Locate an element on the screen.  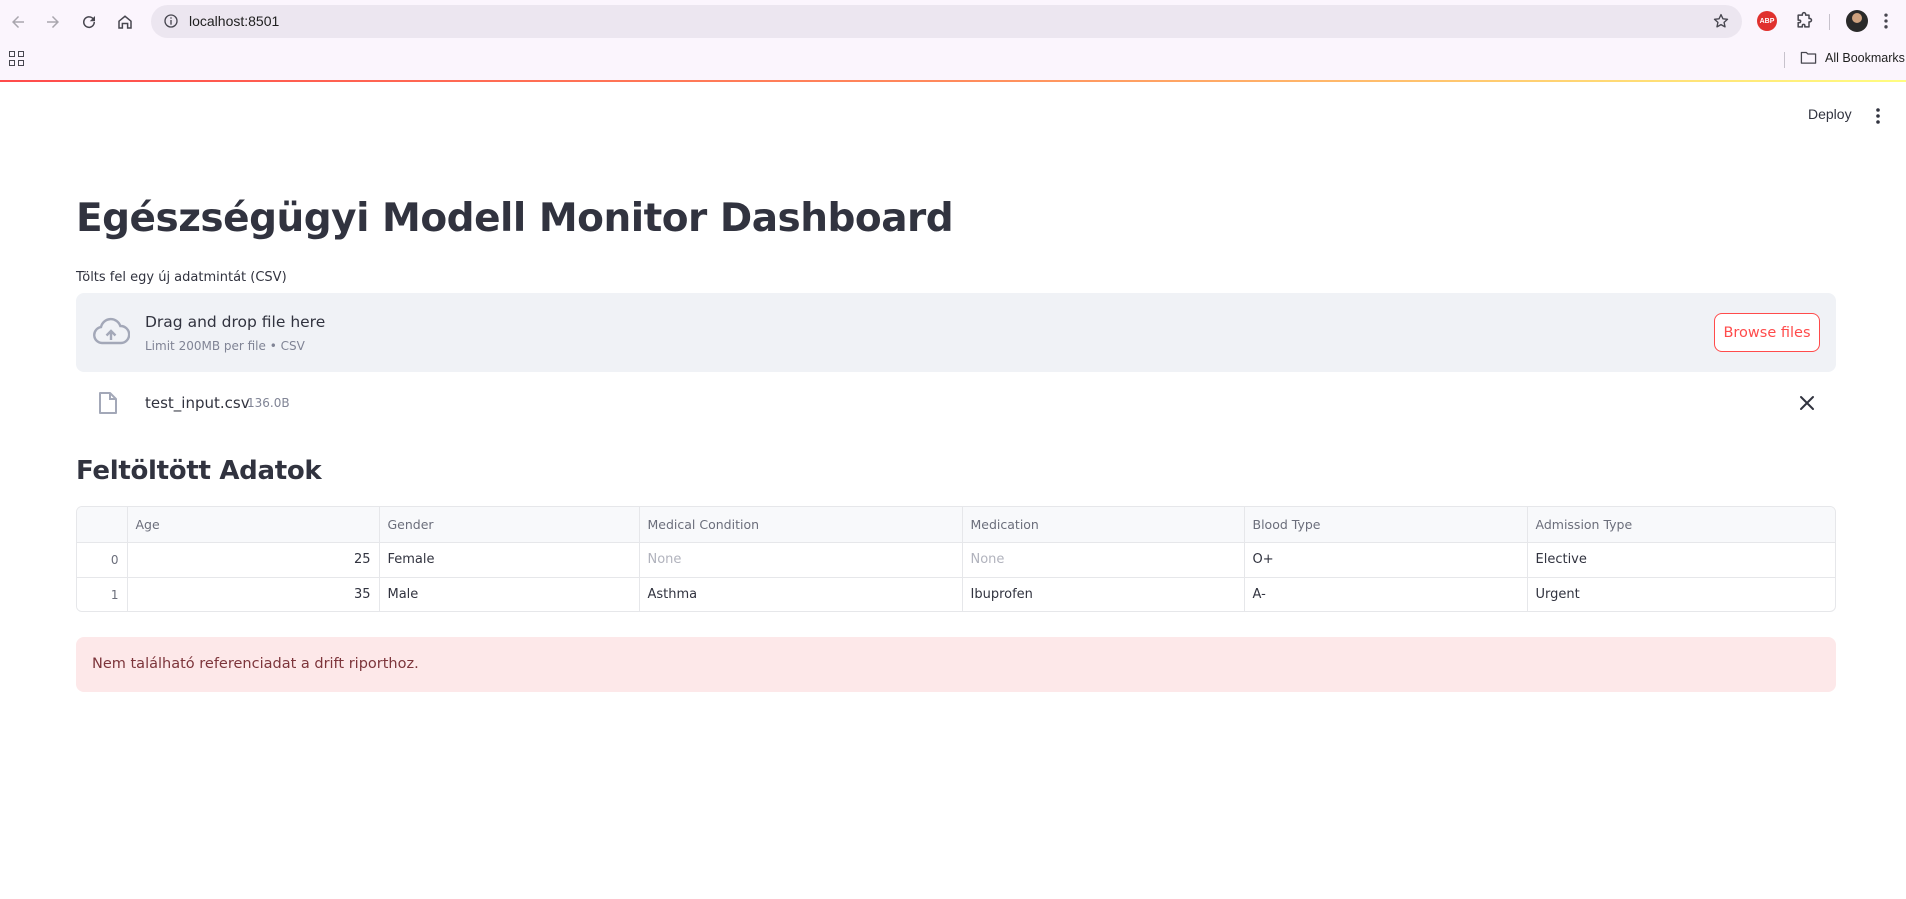
table-cell: Male is located at coordinates (509, 594).